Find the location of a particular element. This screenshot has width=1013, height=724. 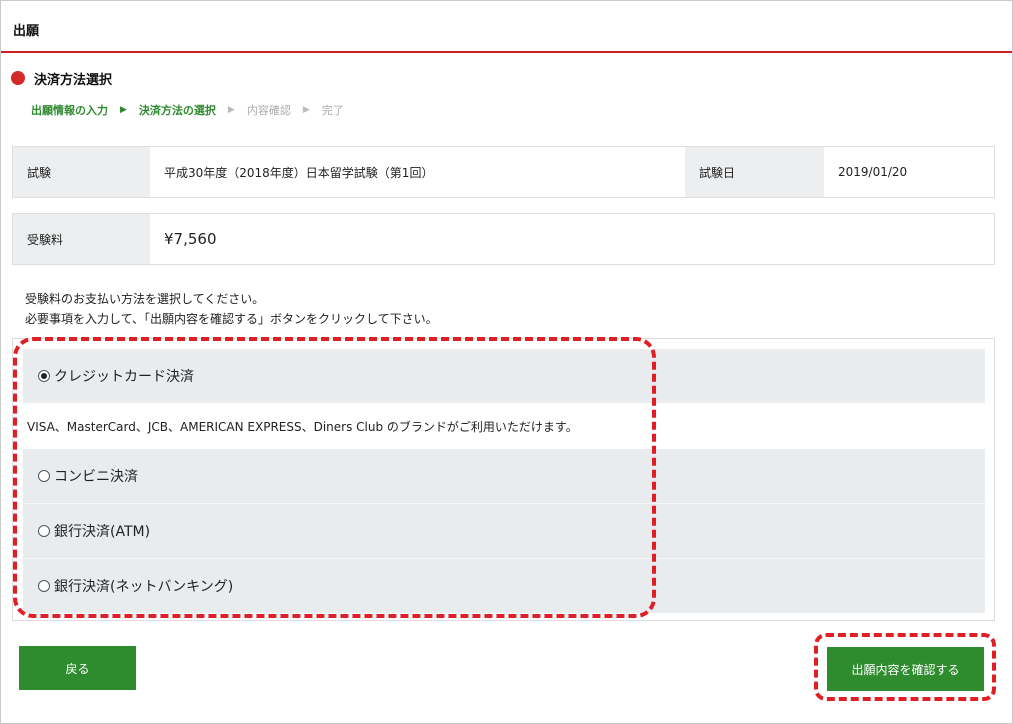

exam-value: 平成30年度（2018年度）日本留学試験（第1回） is located at coordinates (417, 172).